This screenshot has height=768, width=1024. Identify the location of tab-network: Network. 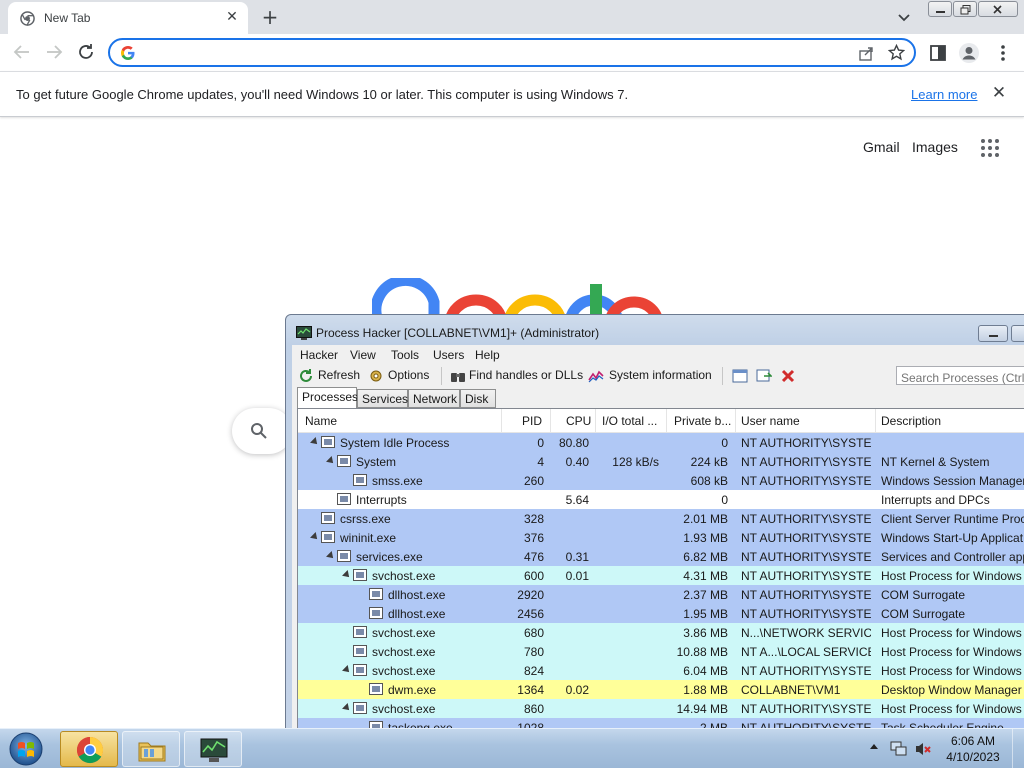
(434, 398).